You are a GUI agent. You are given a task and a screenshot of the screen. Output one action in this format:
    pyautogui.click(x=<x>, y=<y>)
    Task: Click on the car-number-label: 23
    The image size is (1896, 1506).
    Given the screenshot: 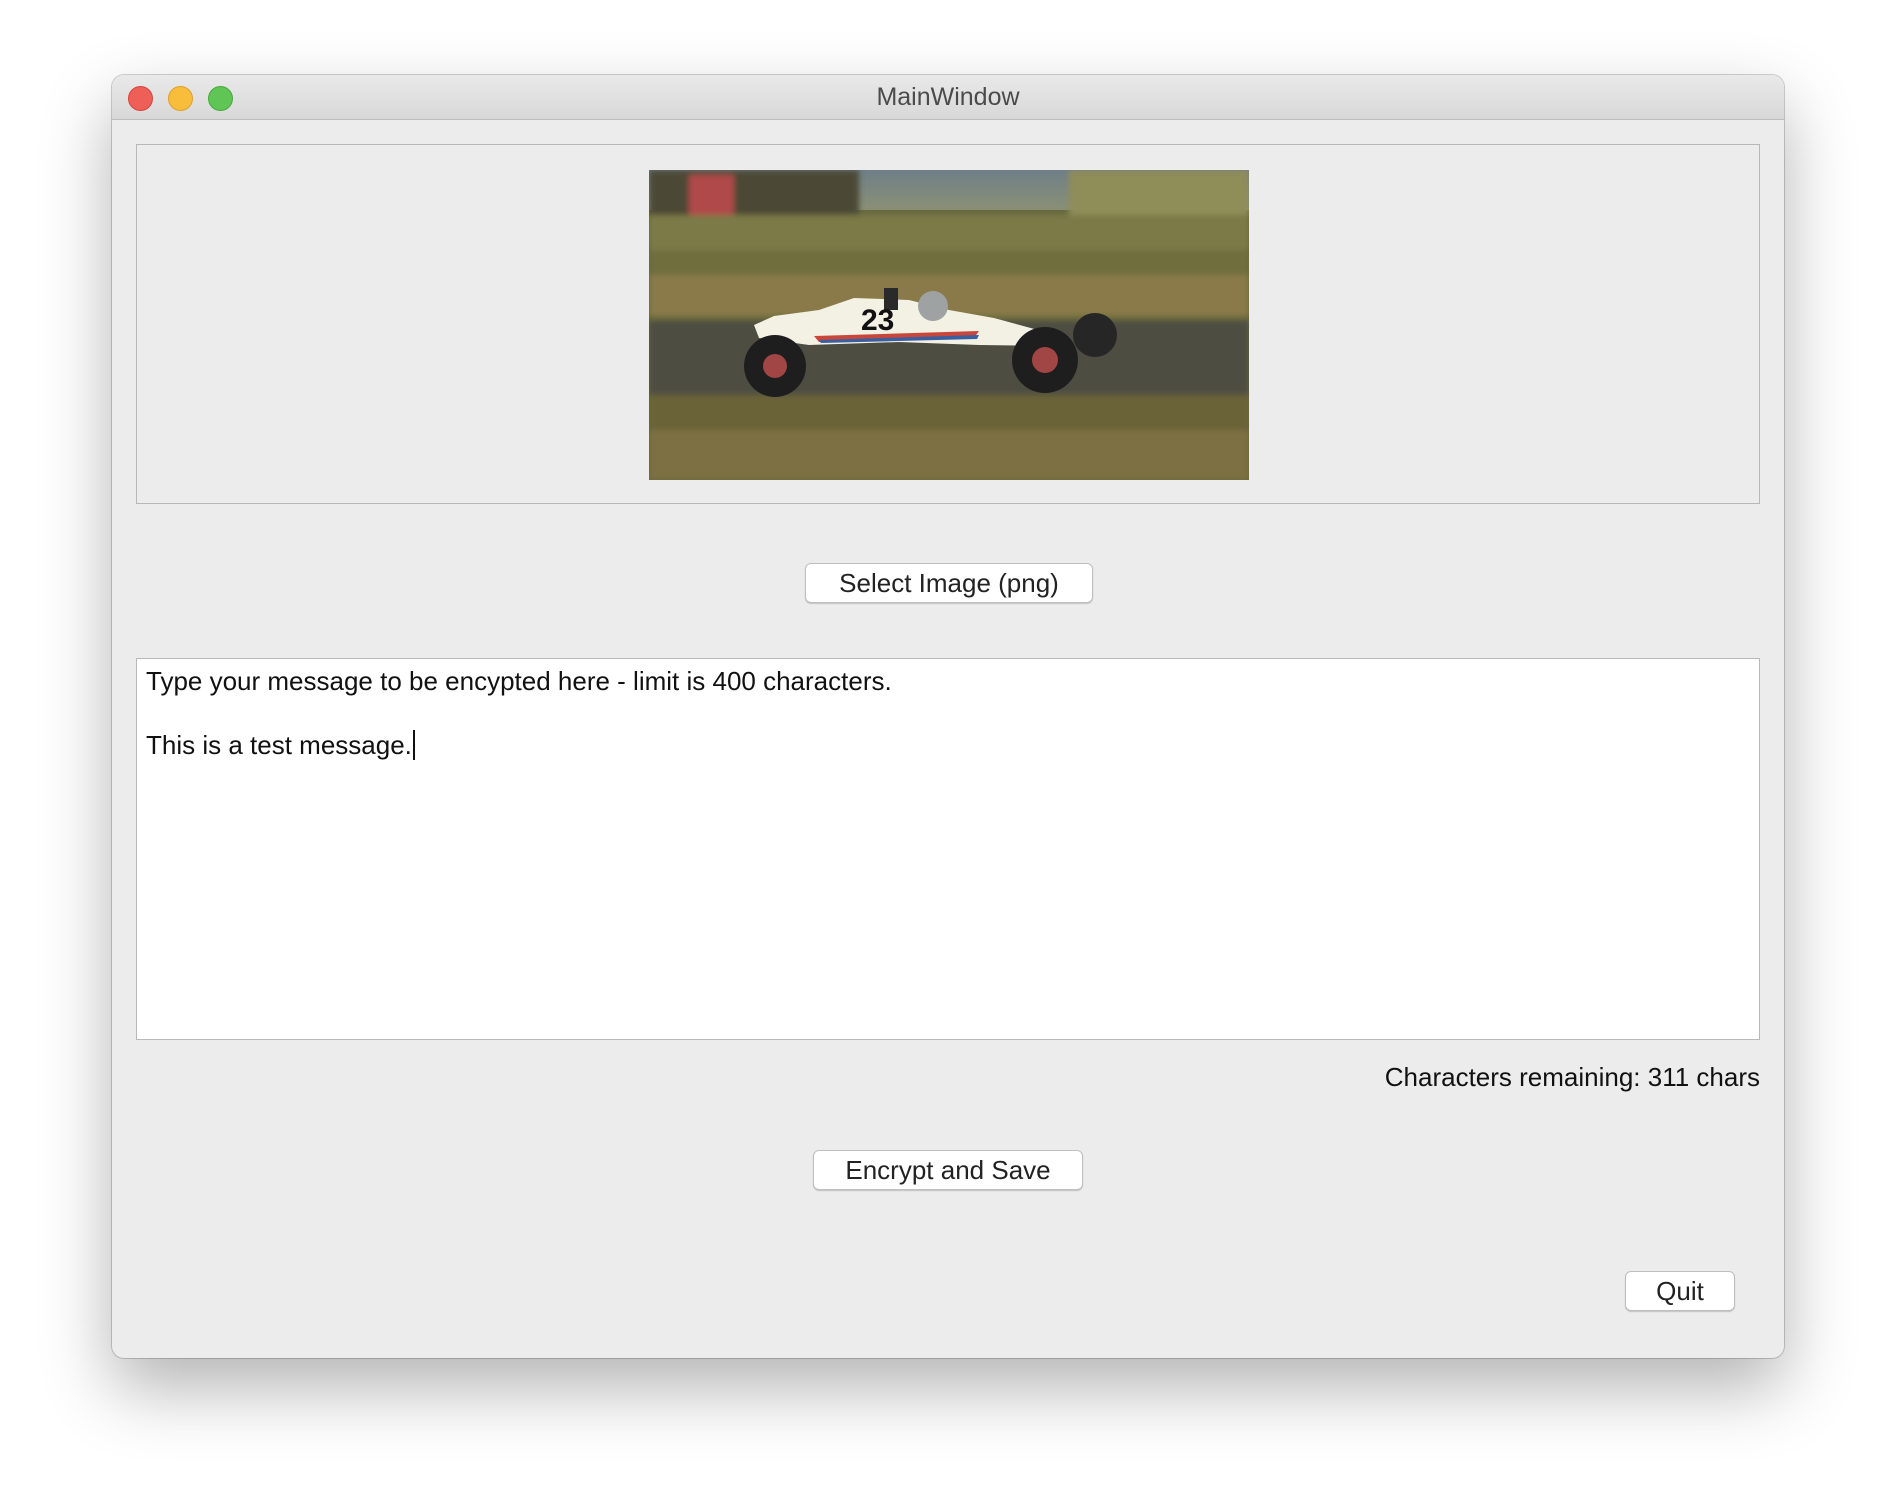 What is the action you would take?
    pyautogui.click(x=877, y=320)
    